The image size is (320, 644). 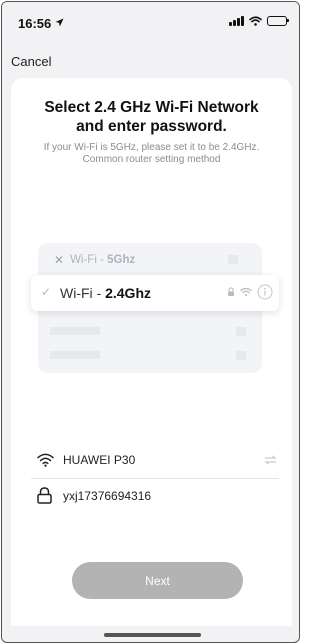 What do you see at coordinates (155, 293) in the screenshot?
I see `wifi-24ghz-row: ✓ Wi-Fi - 2.4Ghz` at bounding box center [155, 293].